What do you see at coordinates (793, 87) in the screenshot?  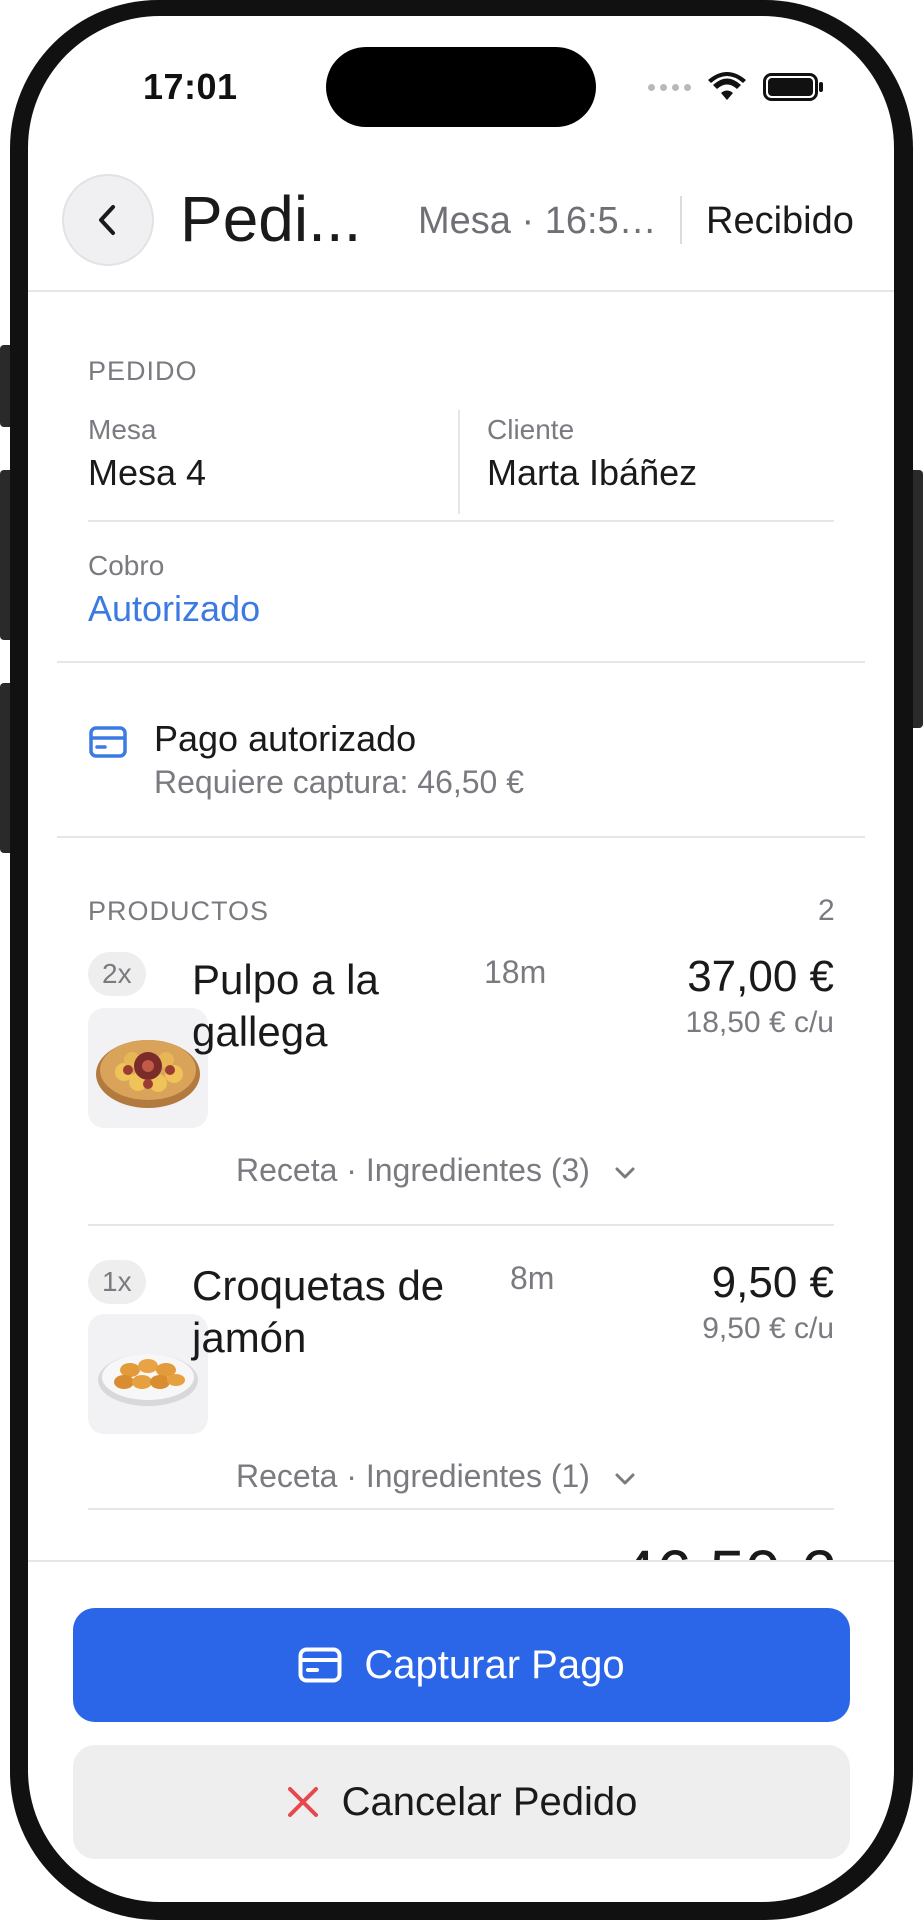 I see `battery-icon` at bounding box center [793, 87].